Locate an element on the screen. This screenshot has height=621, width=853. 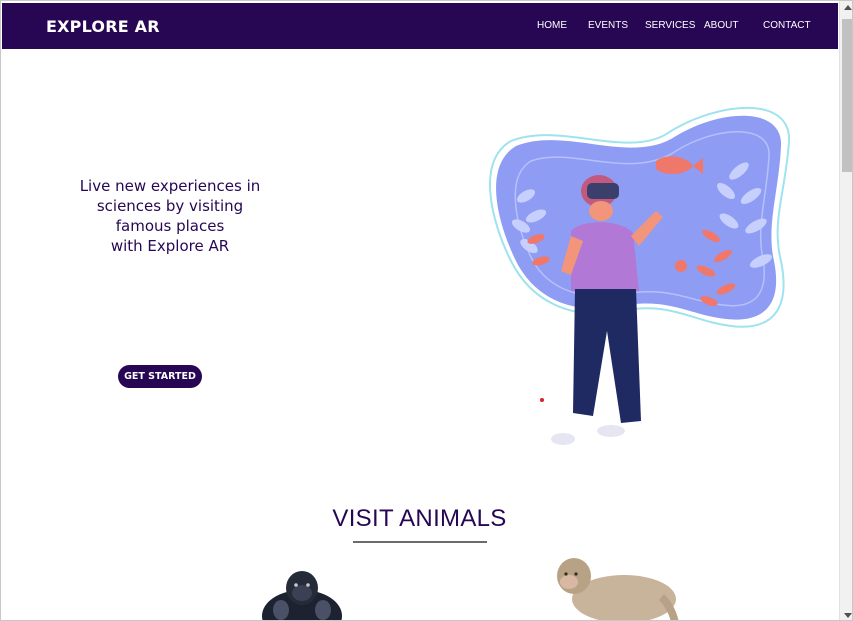
nav-links: HOME EVENTS SERVICES ABOUT CONTACT is located at coordinates (420, 27).